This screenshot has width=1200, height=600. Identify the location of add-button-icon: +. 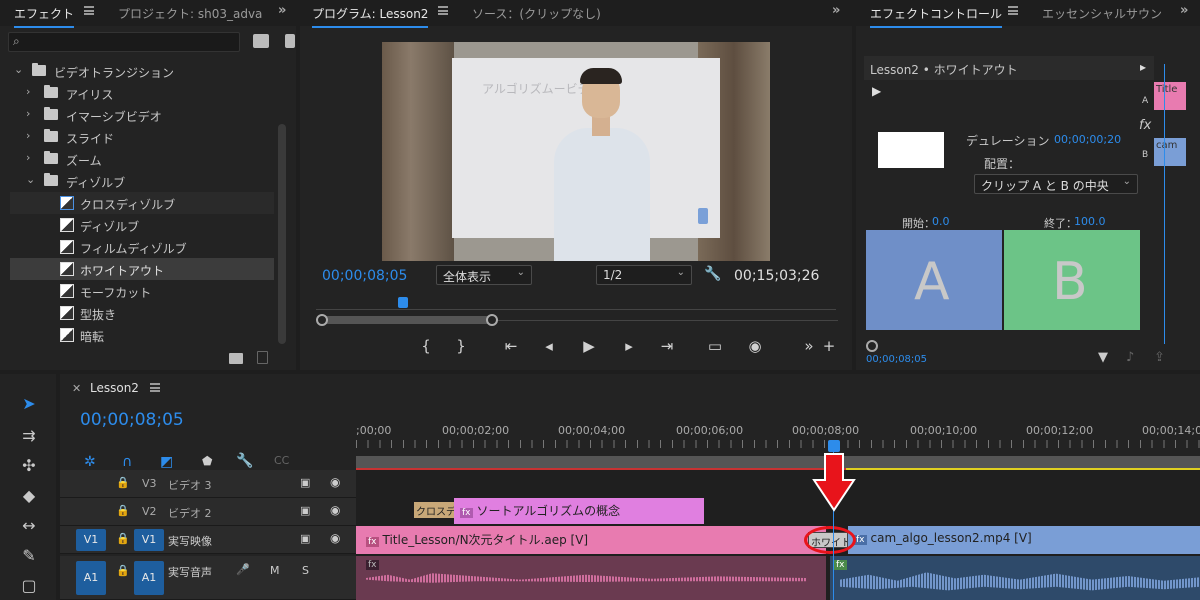
(829, 346).